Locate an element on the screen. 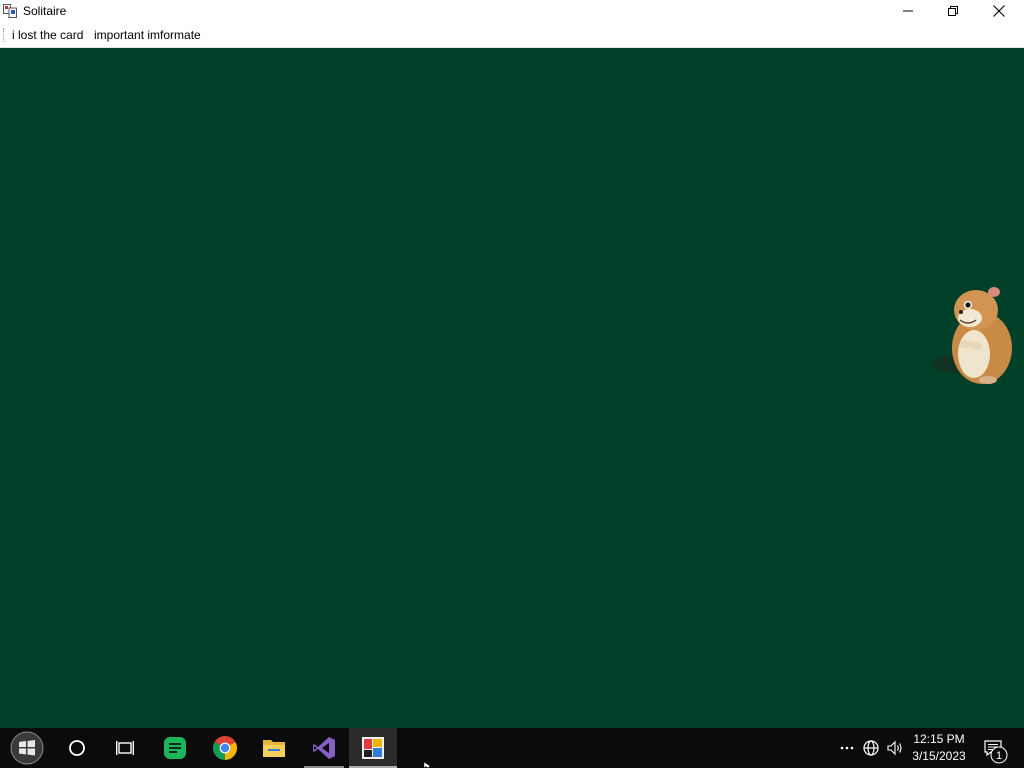 The image size is (1024, 768). window-title: Solitaire is located at coordinates (45, 11).